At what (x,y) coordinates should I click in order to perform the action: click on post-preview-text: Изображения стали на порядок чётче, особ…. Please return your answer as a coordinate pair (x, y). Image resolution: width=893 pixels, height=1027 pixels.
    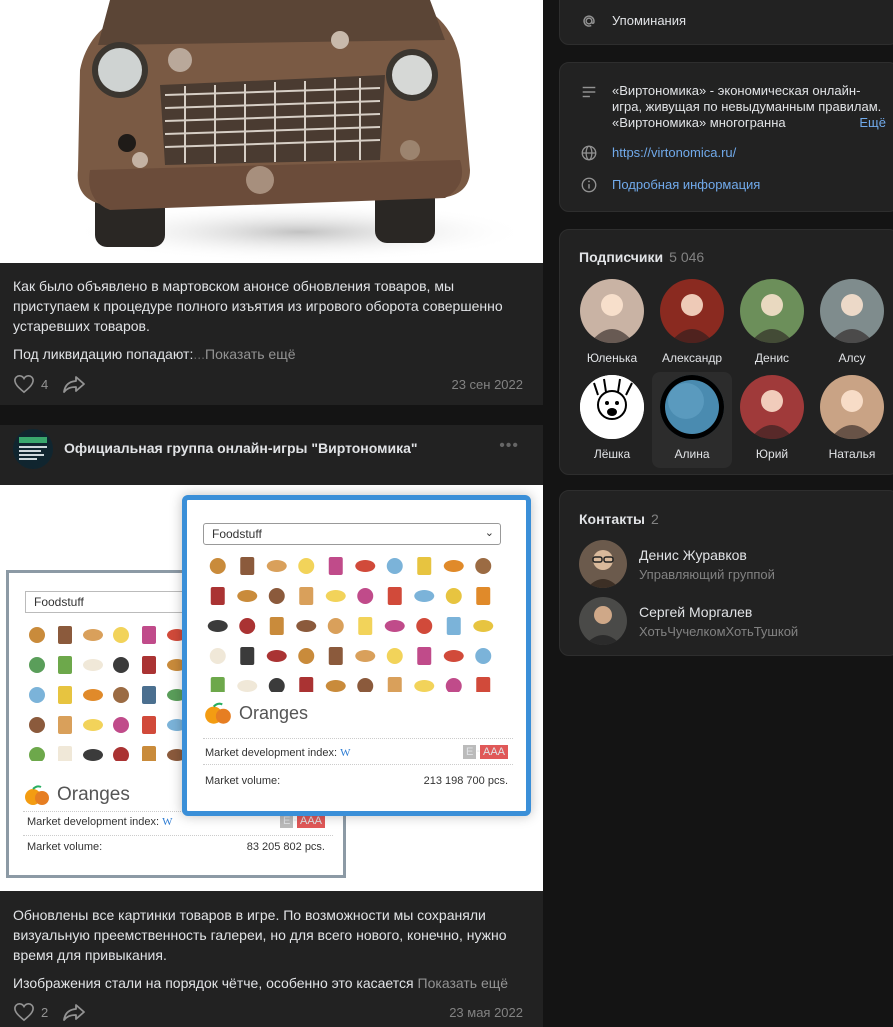
    Looking at the image, I should click on (213, 983).